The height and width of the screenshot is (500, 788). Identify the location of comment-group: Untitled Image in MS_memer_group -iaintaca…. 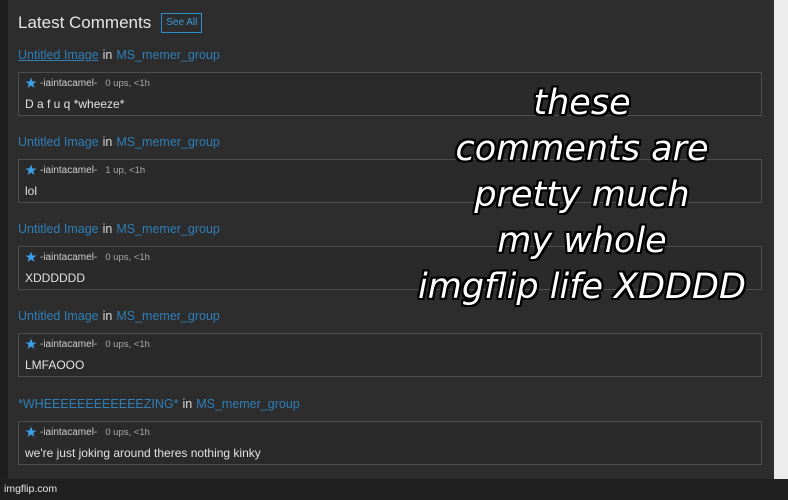
(390, 342).